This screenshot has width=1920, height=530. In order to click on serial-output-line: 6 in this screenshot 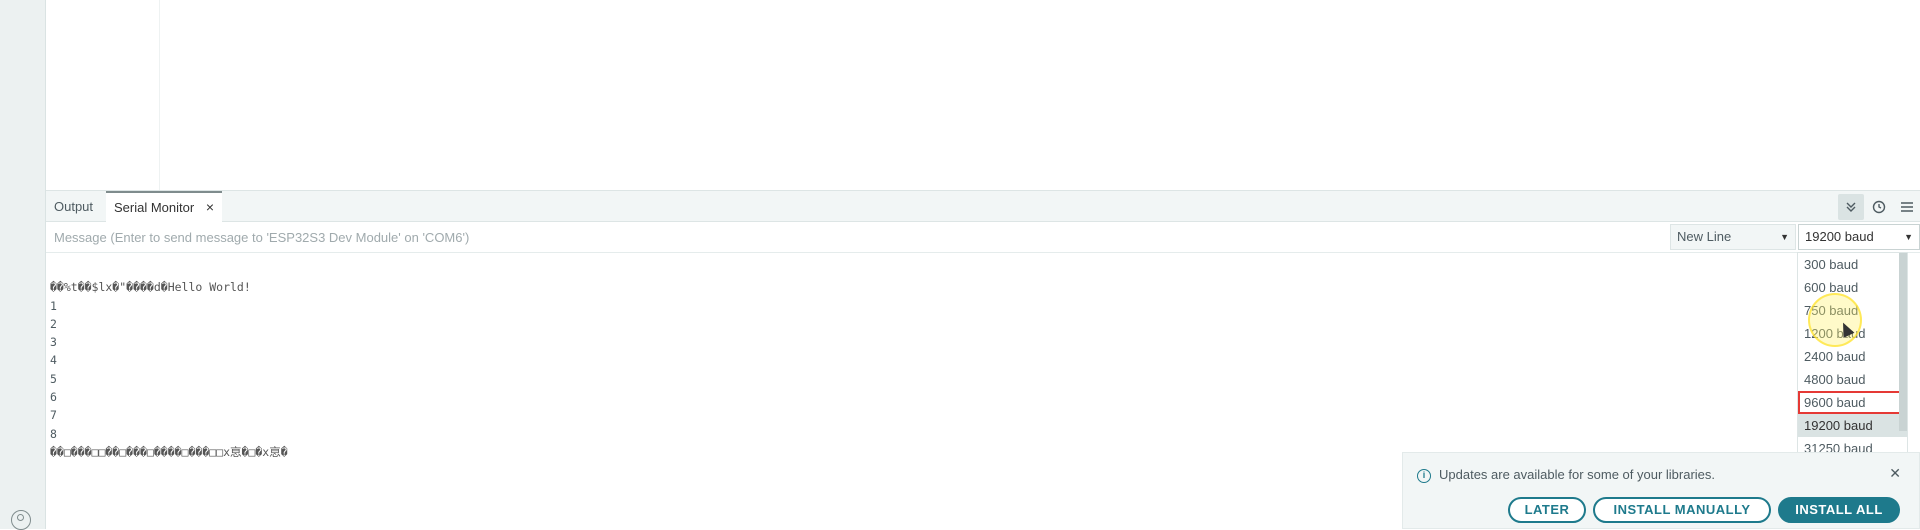, I will do `click(53, 397)`.